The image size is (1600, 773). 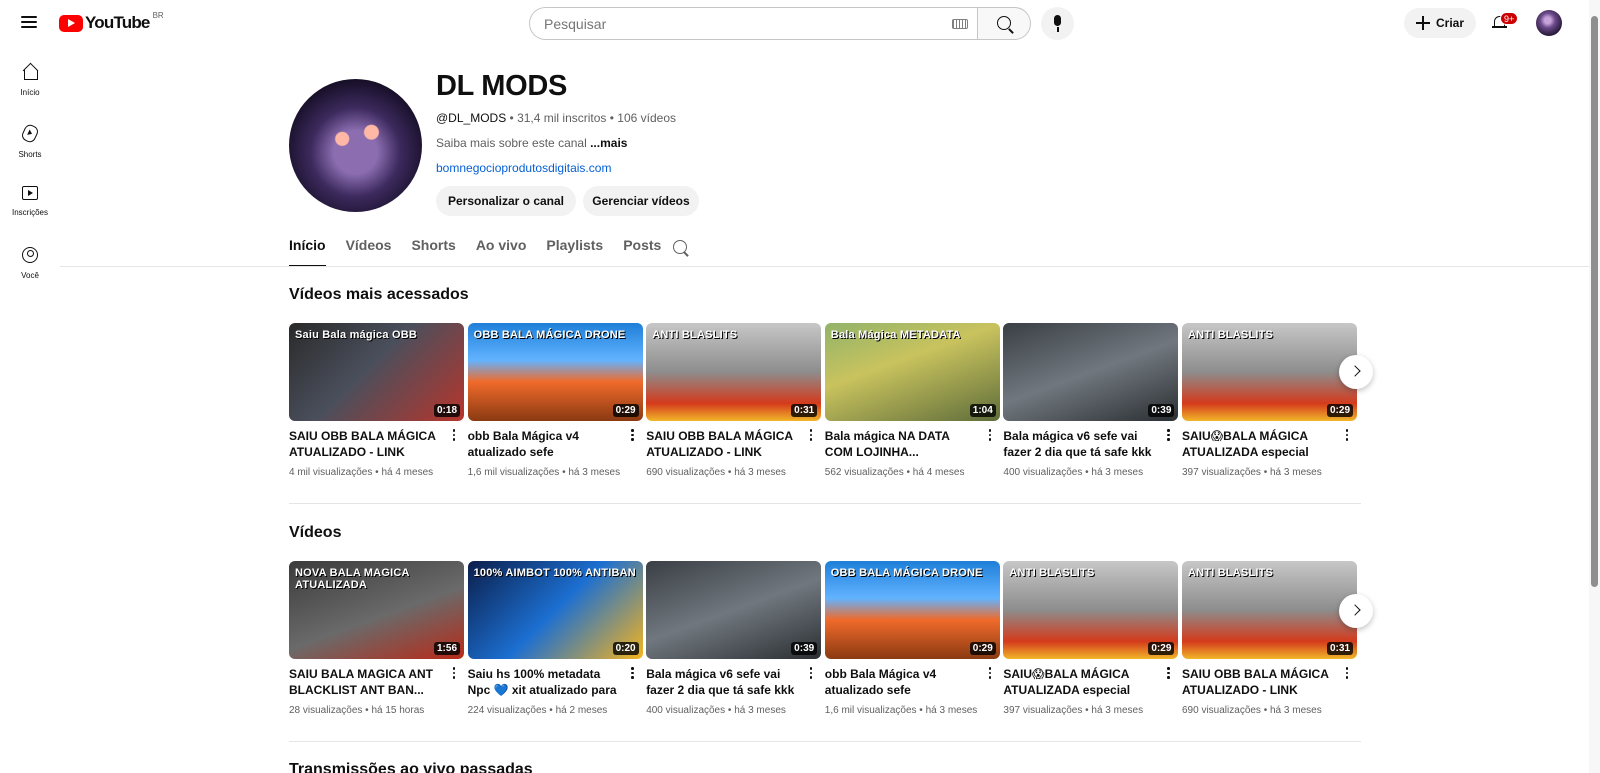 I want to click on sidebar-item-home: Início, so click(x=30, y=85).